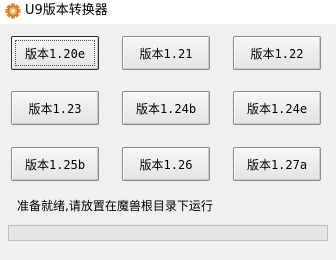 The image size is (336, 260). Describe the element at coordinates (55, 53) in the screenshot. I see `version-1-20e-button: 版本1.20e` at that location.